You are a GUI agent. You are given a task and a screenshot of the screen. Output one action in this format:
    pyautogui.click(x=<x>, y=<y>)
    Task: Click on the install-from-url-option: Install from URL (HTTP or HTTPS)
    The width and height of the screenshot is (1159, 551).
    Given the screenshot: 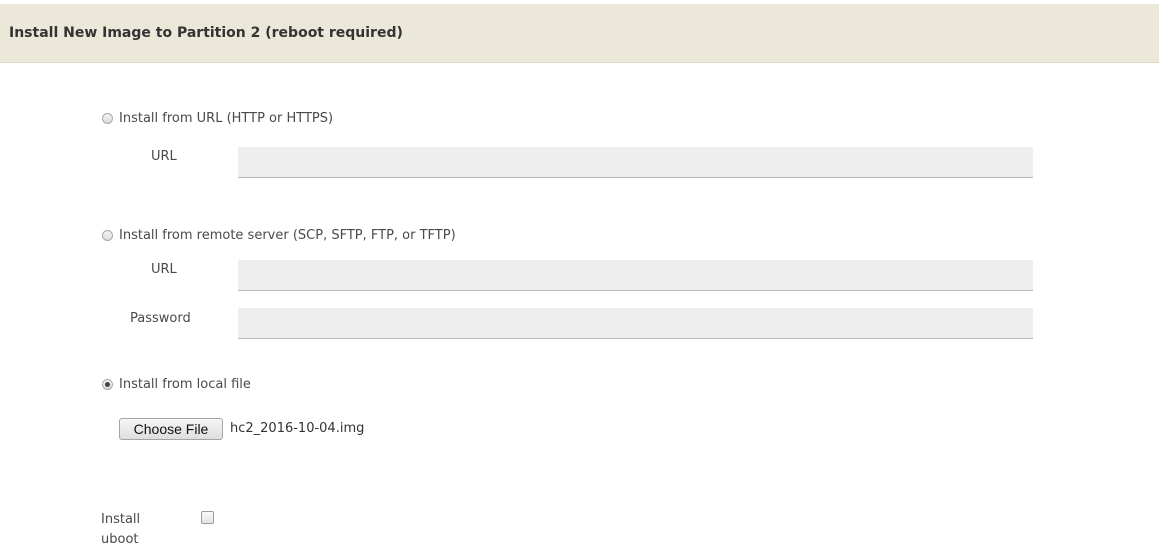 What is the action you would take?
    pyautogui.click(x=217, y=118)
    